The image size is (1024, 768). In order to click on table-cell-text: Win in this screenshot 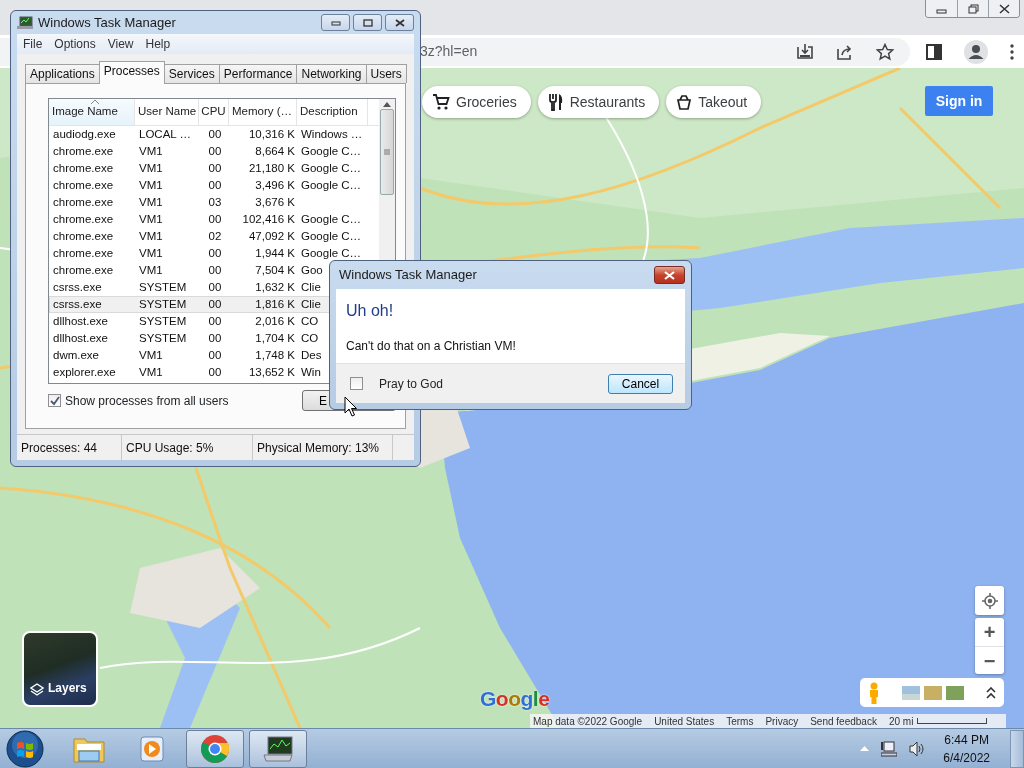, I will do `click(311, 372)`.